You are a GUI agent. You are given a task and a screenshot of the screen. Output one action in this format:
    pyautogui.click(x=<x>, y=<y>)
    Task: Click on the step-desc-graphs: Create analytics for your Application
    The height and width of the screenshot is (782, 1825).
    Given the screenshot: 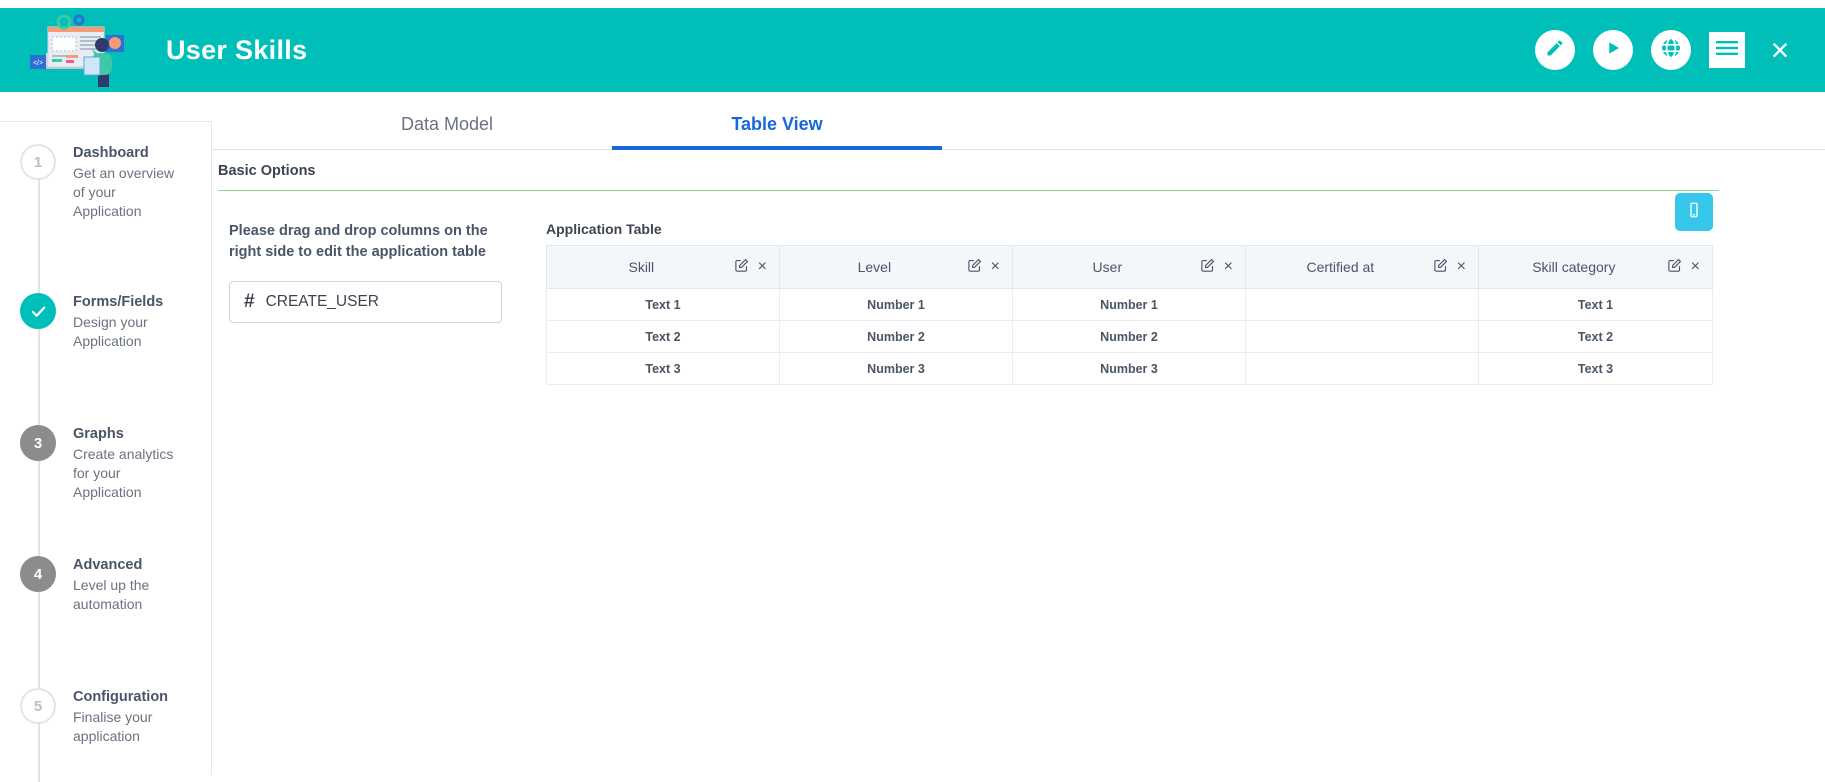 What is the action you would take?
    pyautogui.click(x=123, y=473)
    